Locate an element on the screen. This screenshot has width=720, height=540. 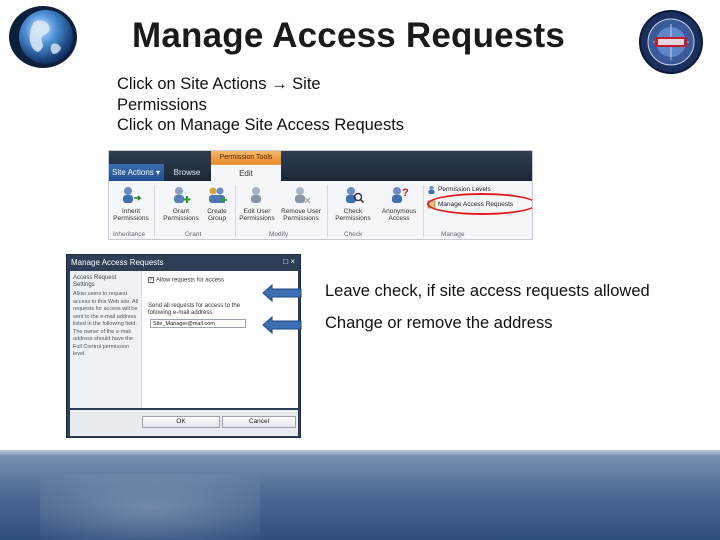
create-group-button: Create Group is located at coordinates (217, 203).